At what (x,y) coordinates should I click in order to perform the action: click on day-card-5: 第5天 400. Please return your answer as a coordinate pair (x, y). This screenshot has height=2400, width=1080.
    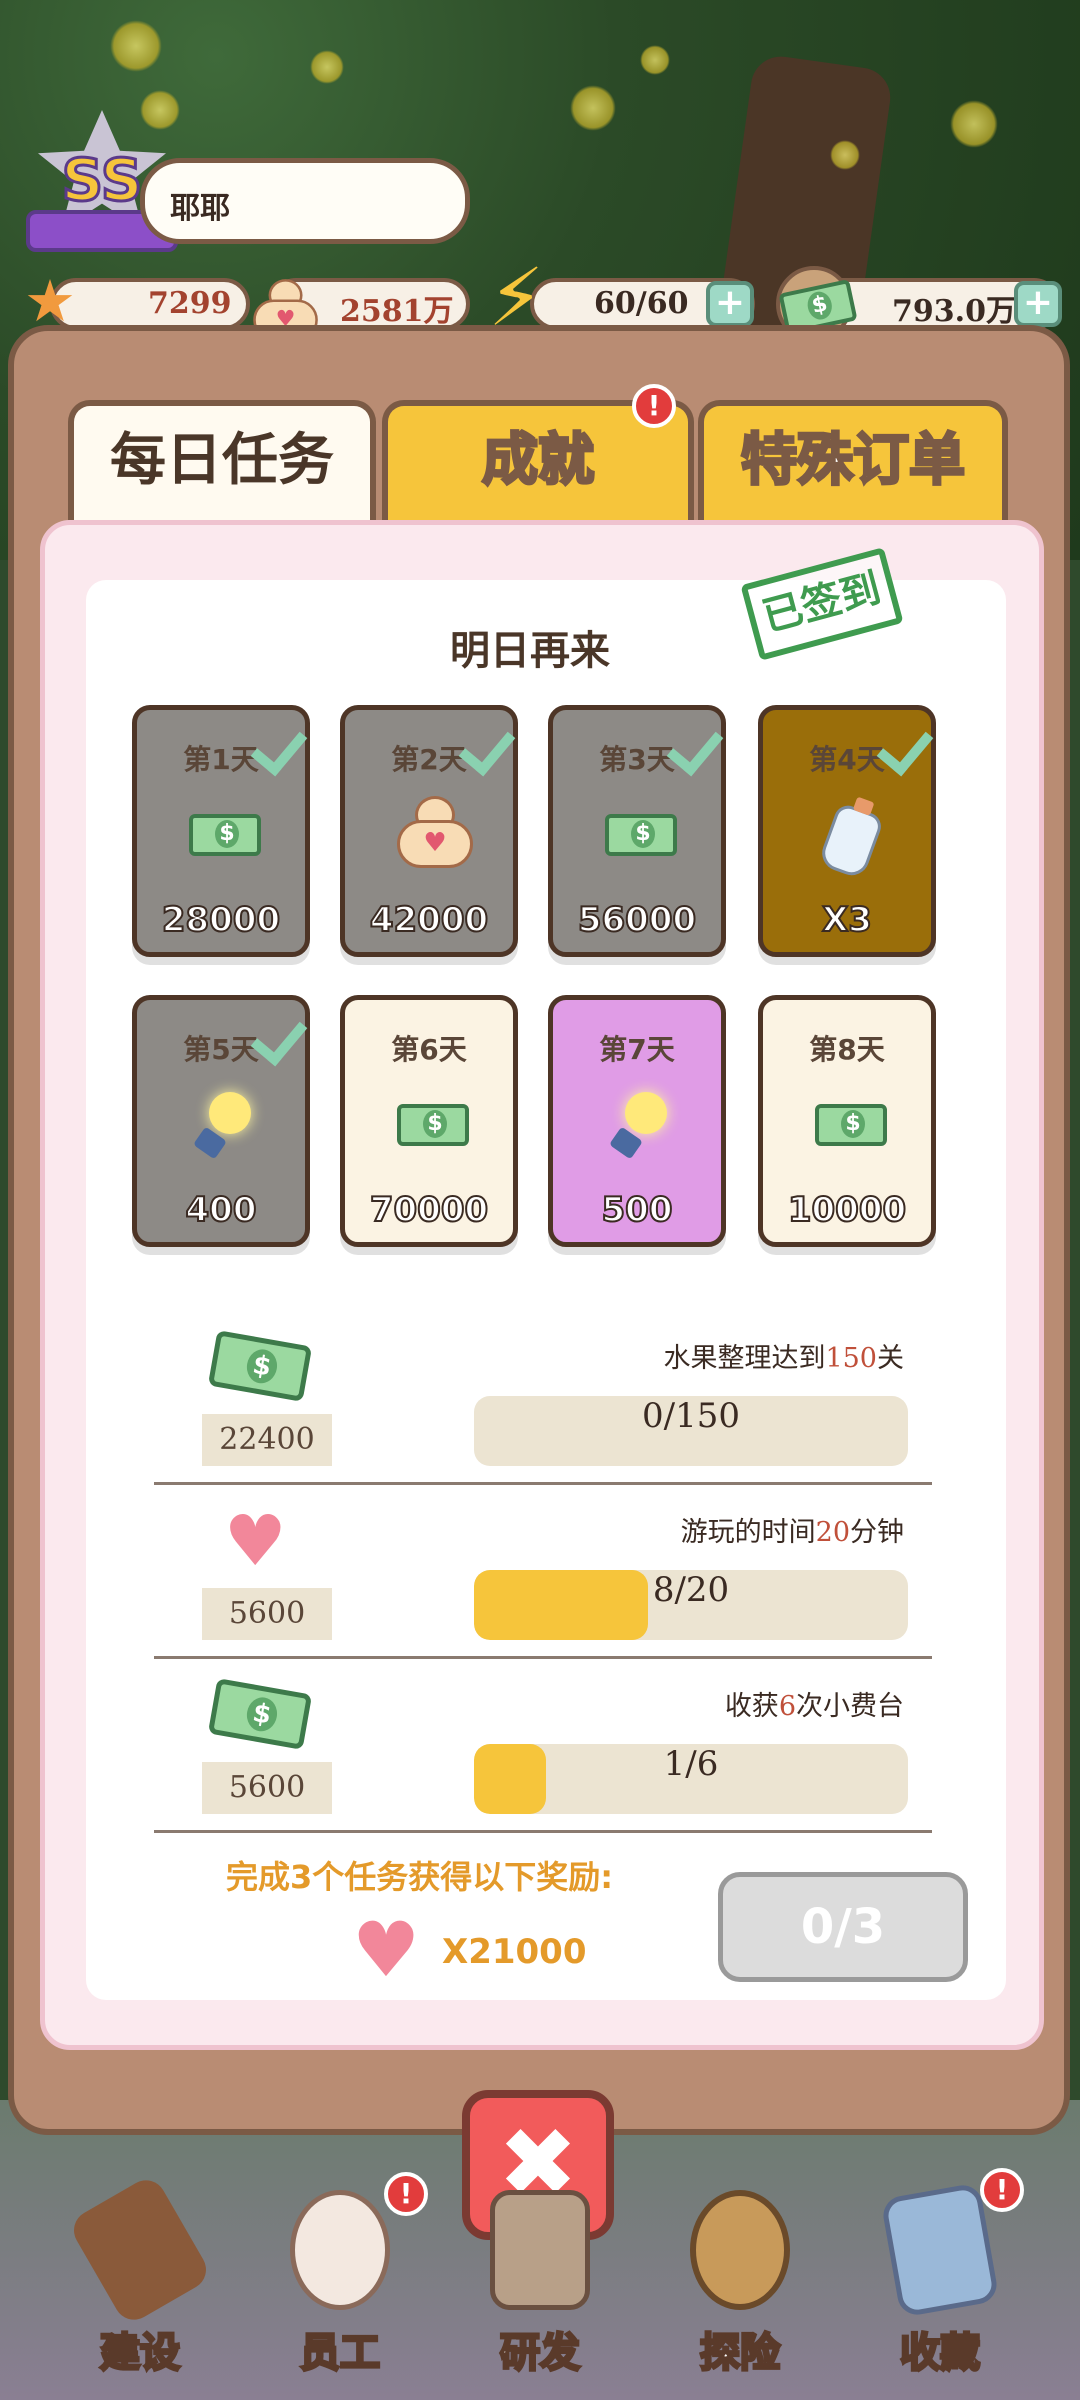
    Looking at the image, I should click on (221, 1121).